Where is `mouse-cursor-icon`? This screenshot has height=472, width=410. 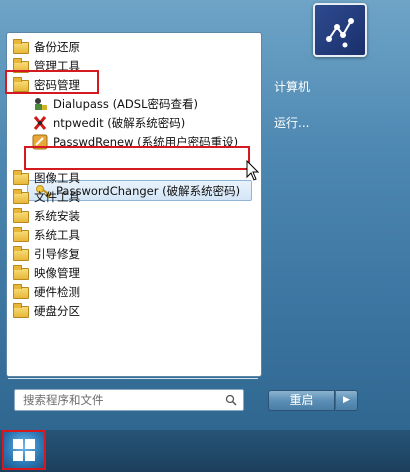 mouse-cursor-icon is located at coordinates (253, 172).